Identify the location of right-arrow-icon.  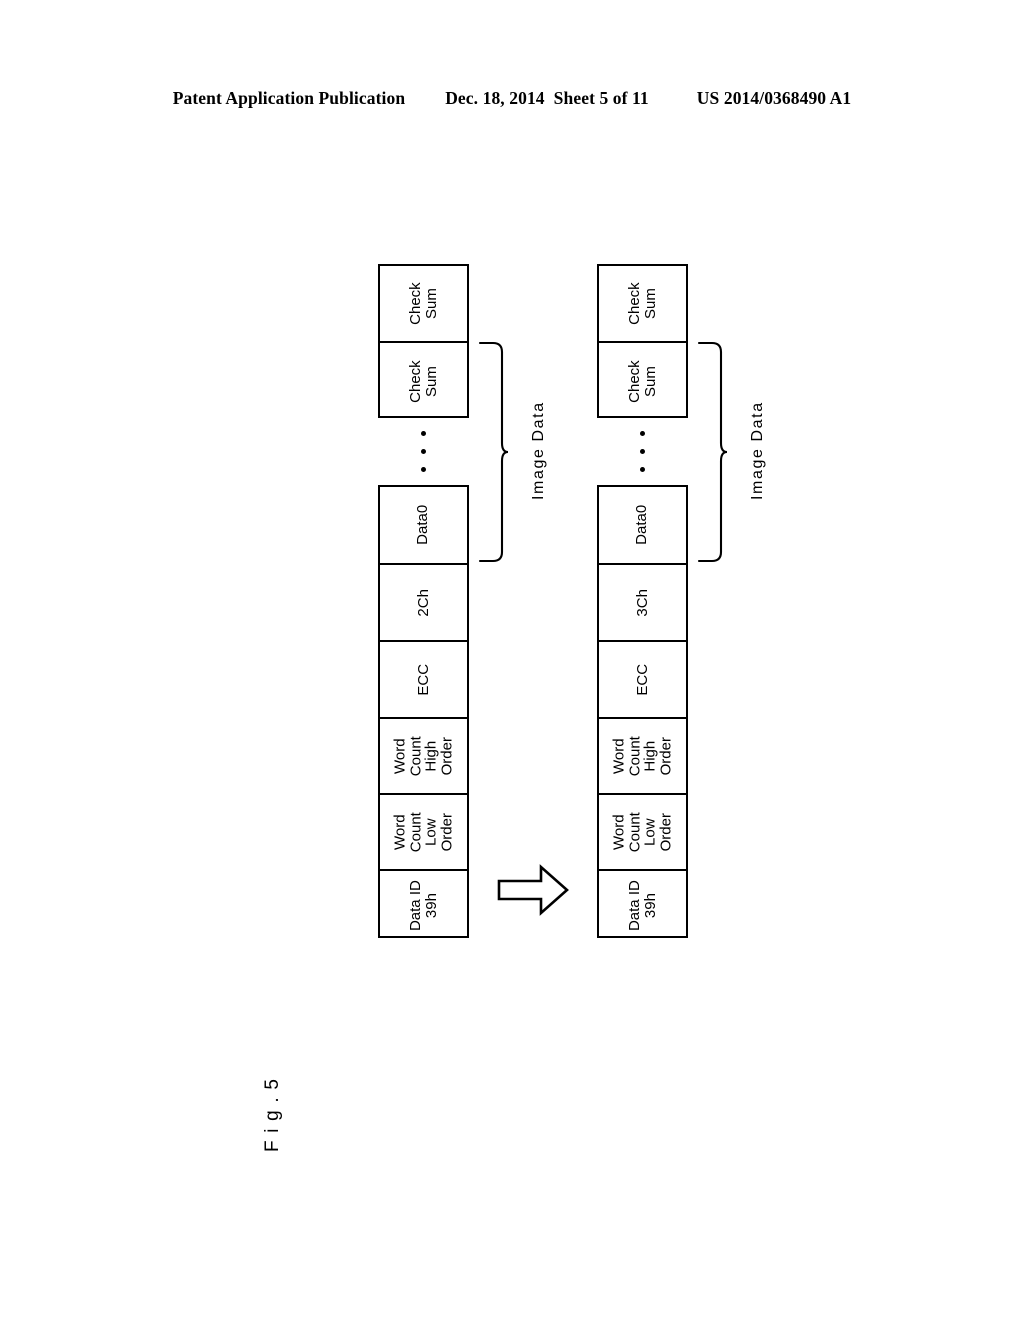
(533, 890).